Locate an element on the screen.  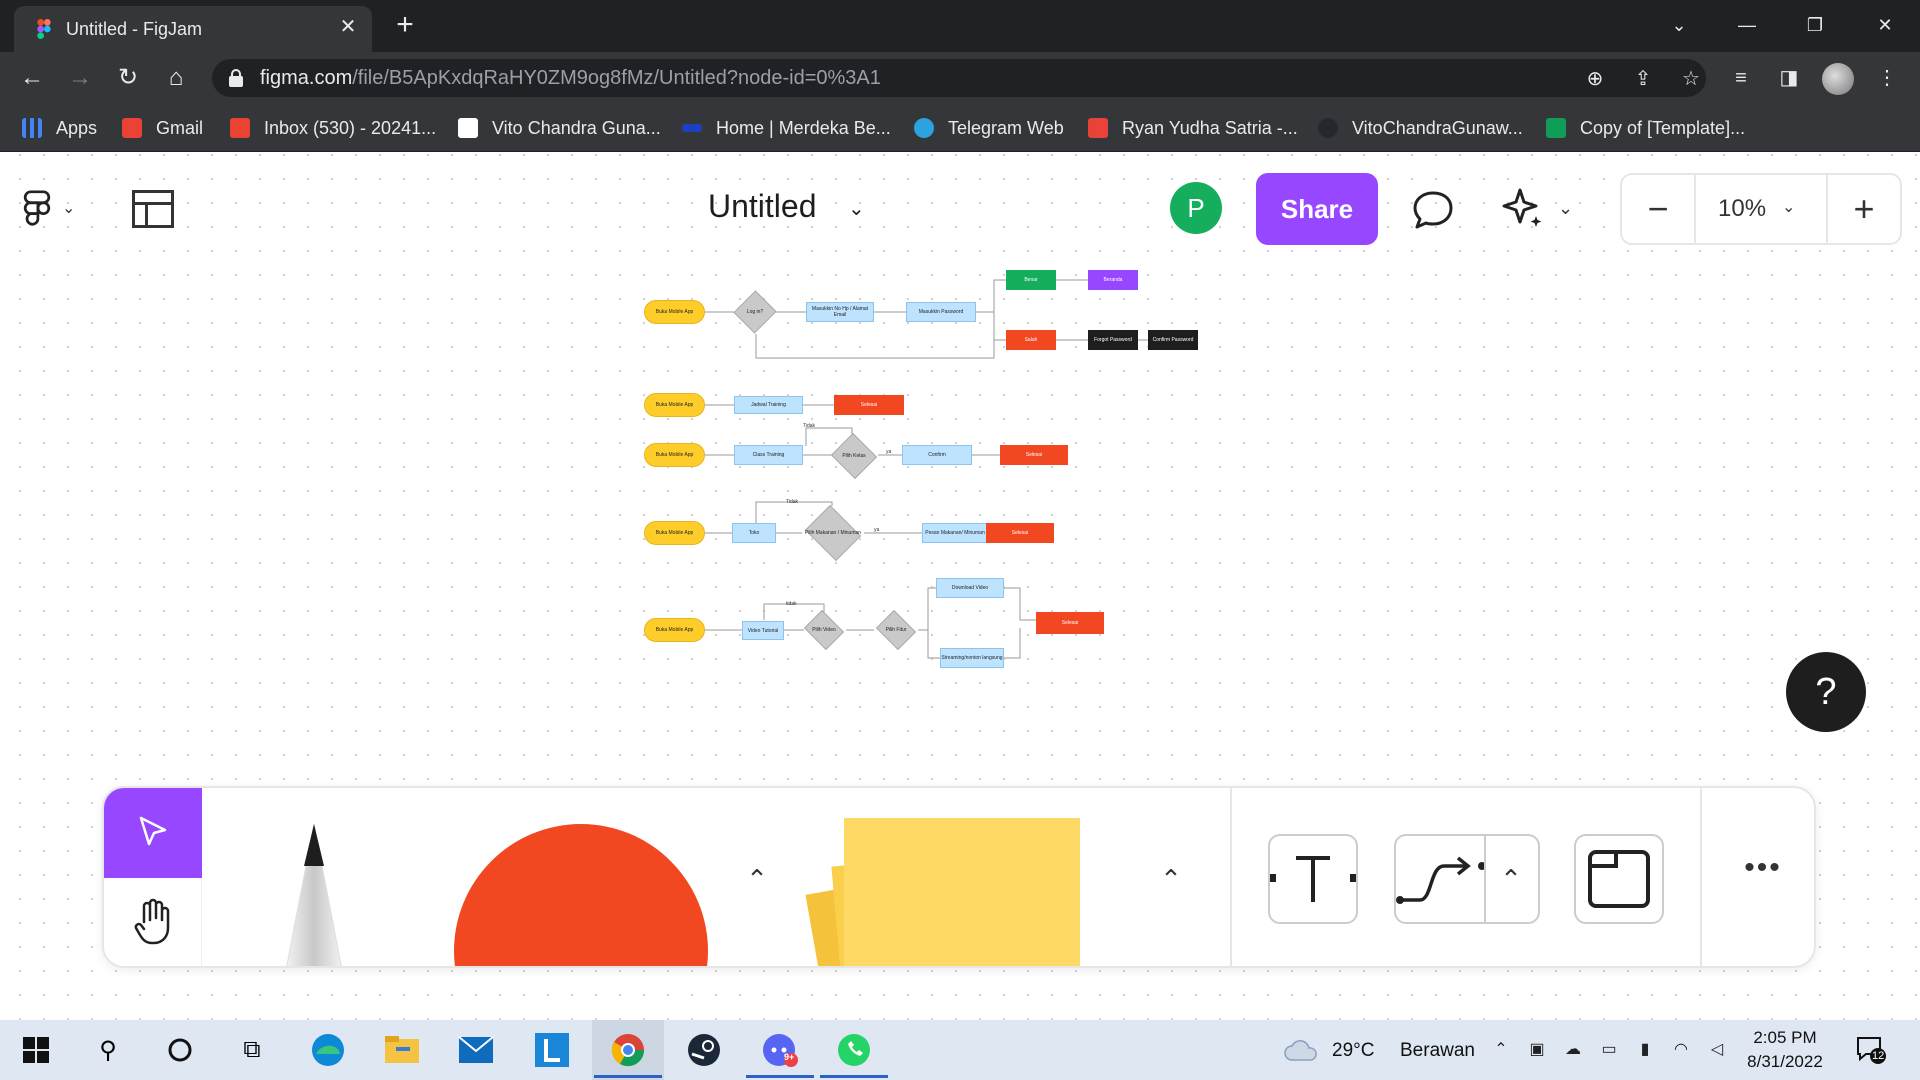
mail-icon is located at coordinates (476, 1050).